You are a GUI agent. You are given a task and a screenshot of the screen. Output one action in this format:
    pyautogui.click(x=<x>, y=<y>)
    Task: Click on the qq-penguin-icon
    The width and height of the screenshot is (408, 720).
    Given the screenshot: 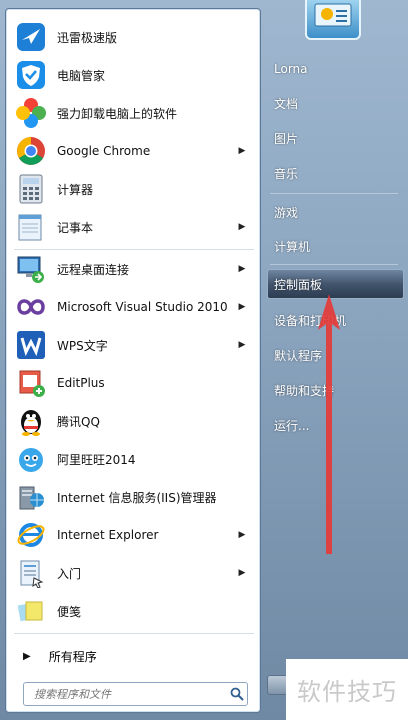 What is the action you would take?
    pyautogui.click(x=31, y=421)
    